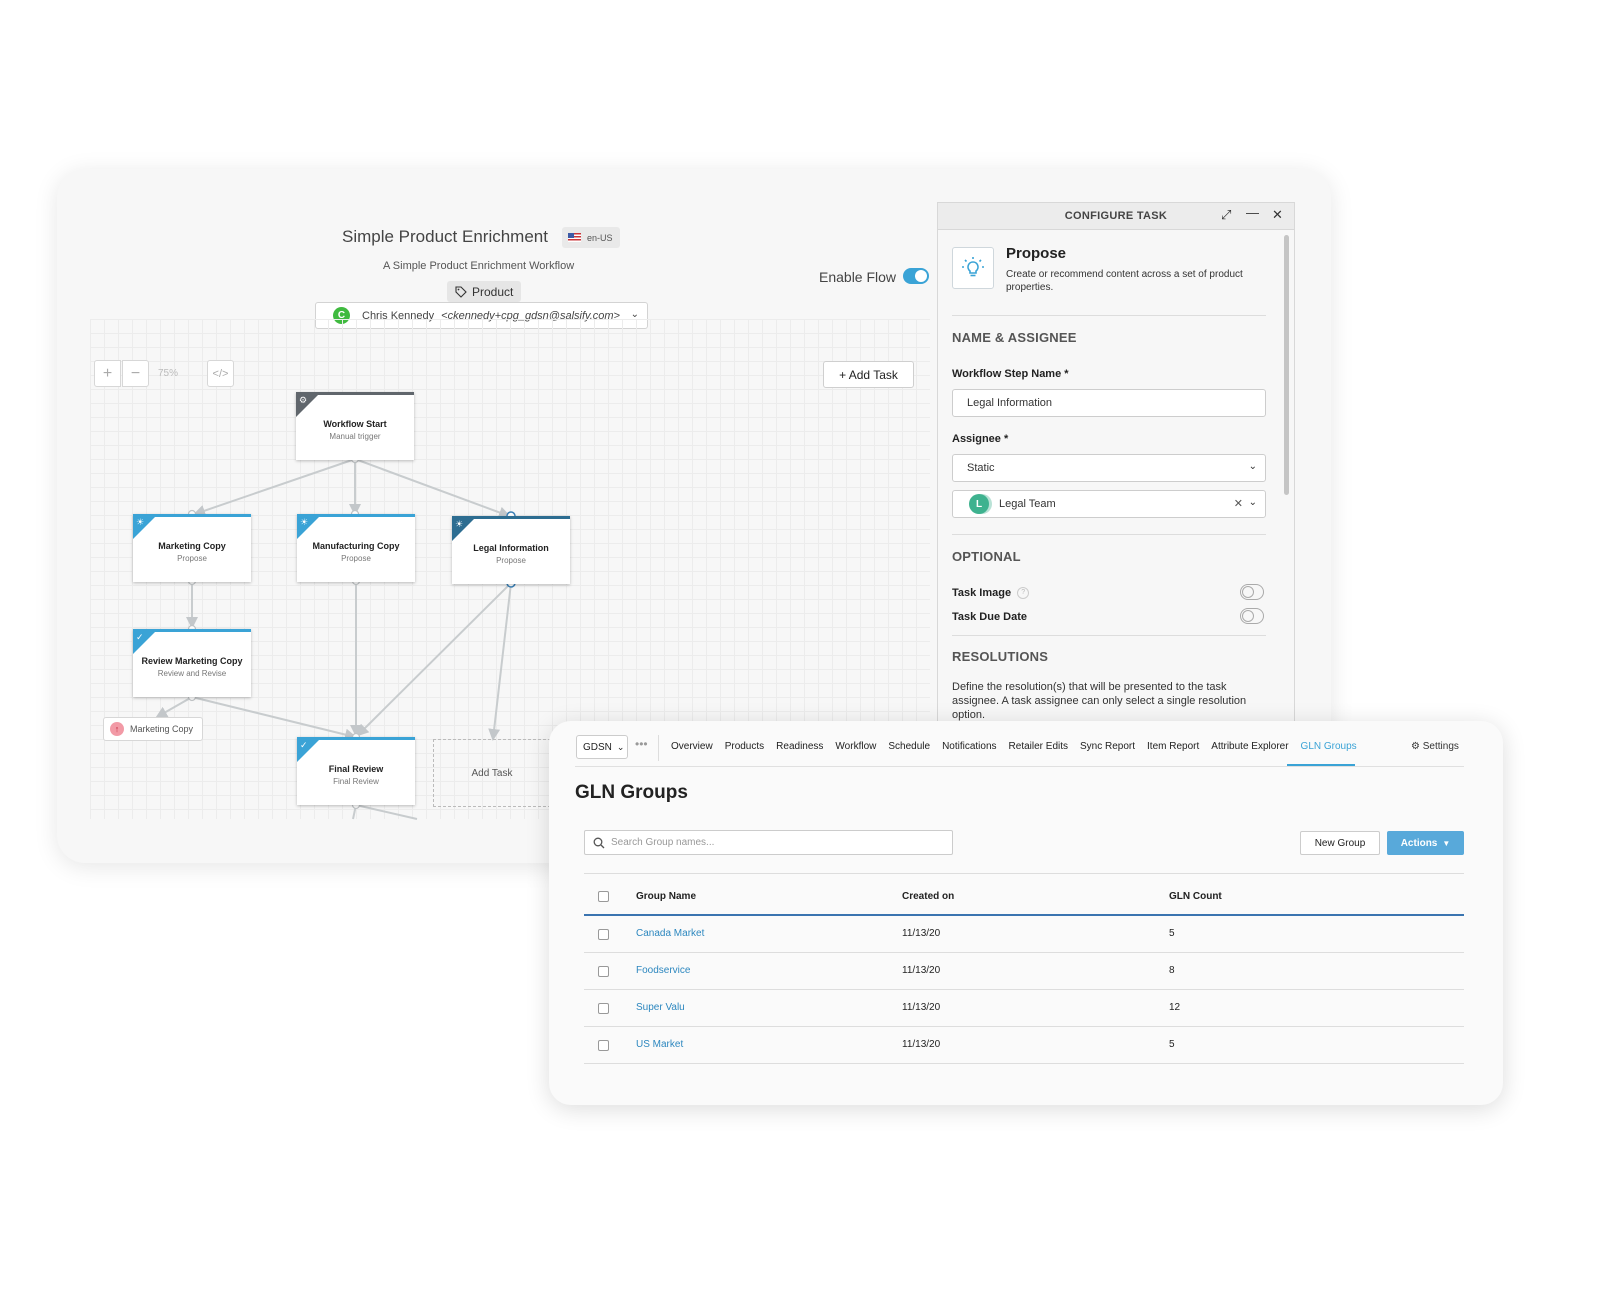 The height and width of the screenshot is (1300, 1600). Describe the element at coordinates (1109, 468) in the screenshot. I see `assignee-type-select: Static ⌄` at that location.